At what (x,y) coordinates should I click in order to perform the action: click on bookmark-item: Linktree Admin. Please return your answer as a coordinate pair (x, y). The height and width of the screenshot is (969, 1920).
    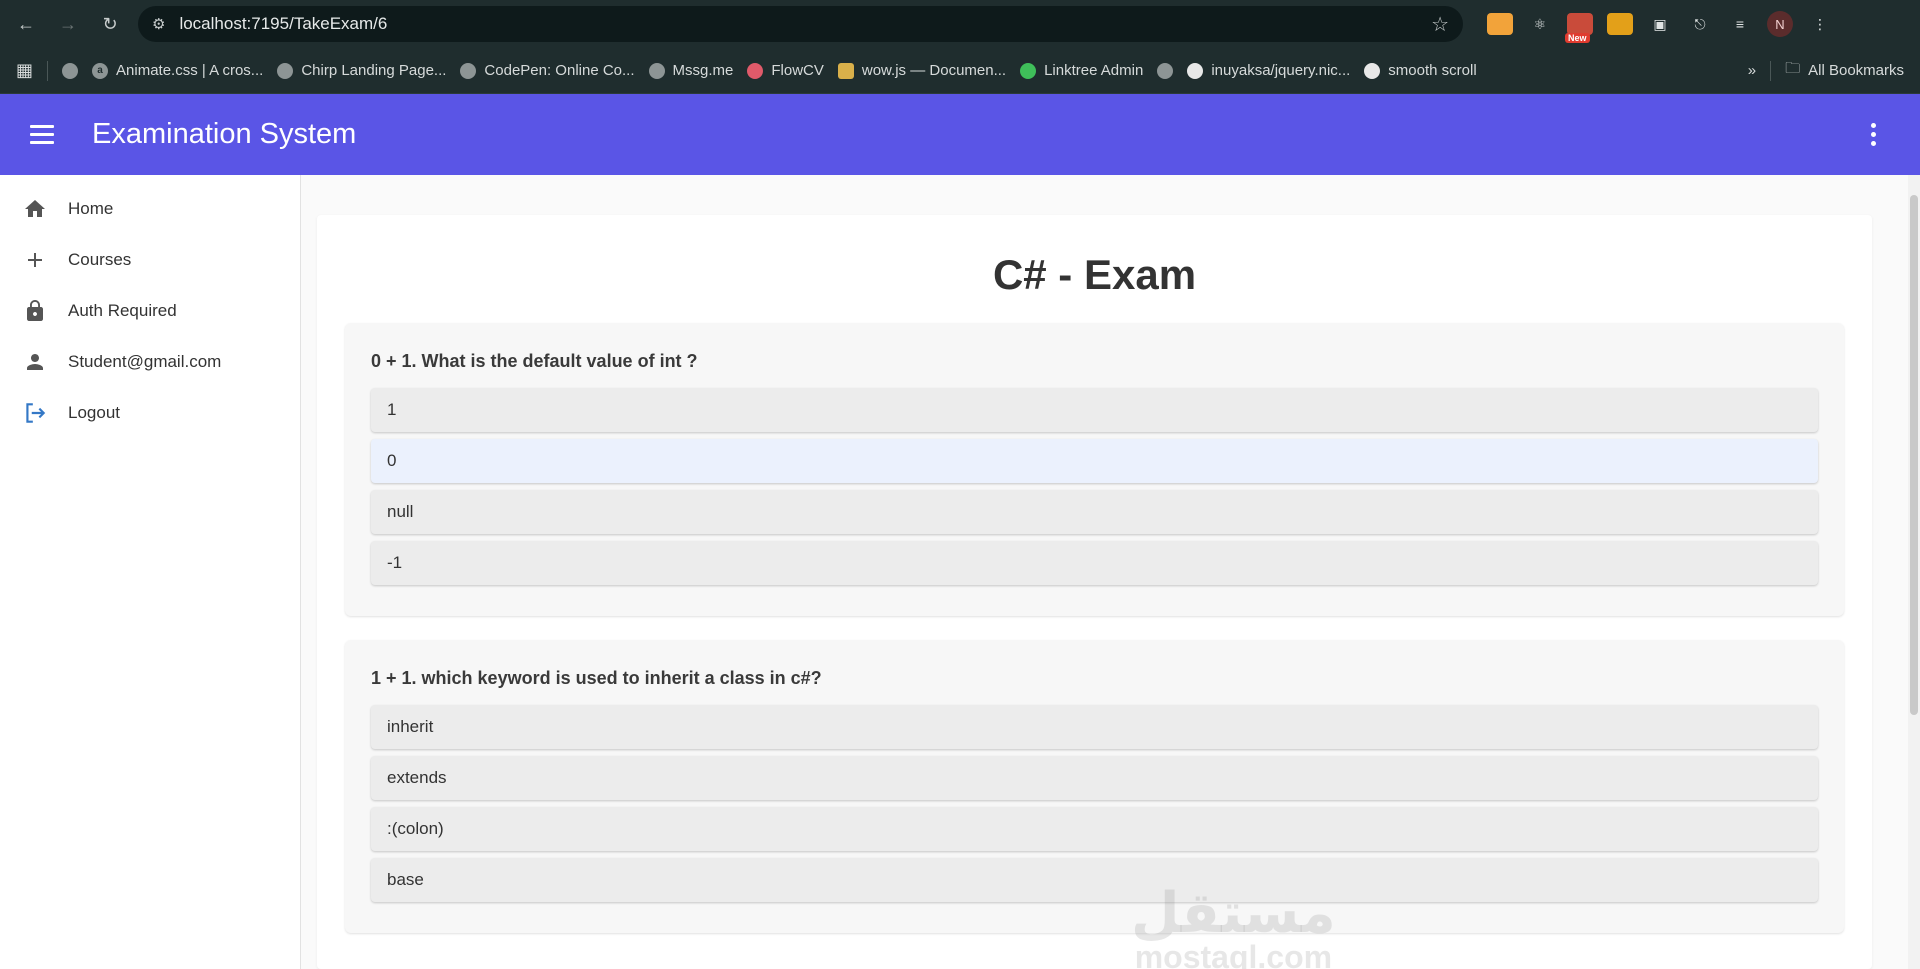
    Looking at the image, I should click on (1081, 70).